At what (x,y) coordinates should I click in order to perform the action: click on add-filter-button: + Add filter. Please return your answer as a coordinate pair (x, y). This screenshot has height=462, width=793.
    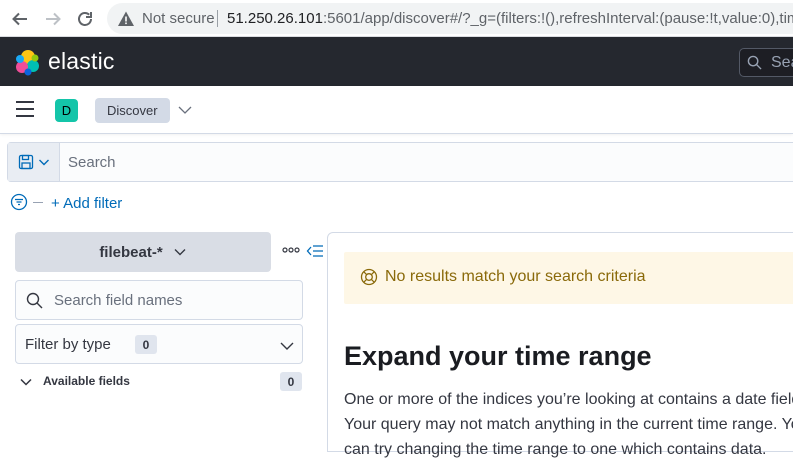
    Looking at the image, I should click on (86, 203).